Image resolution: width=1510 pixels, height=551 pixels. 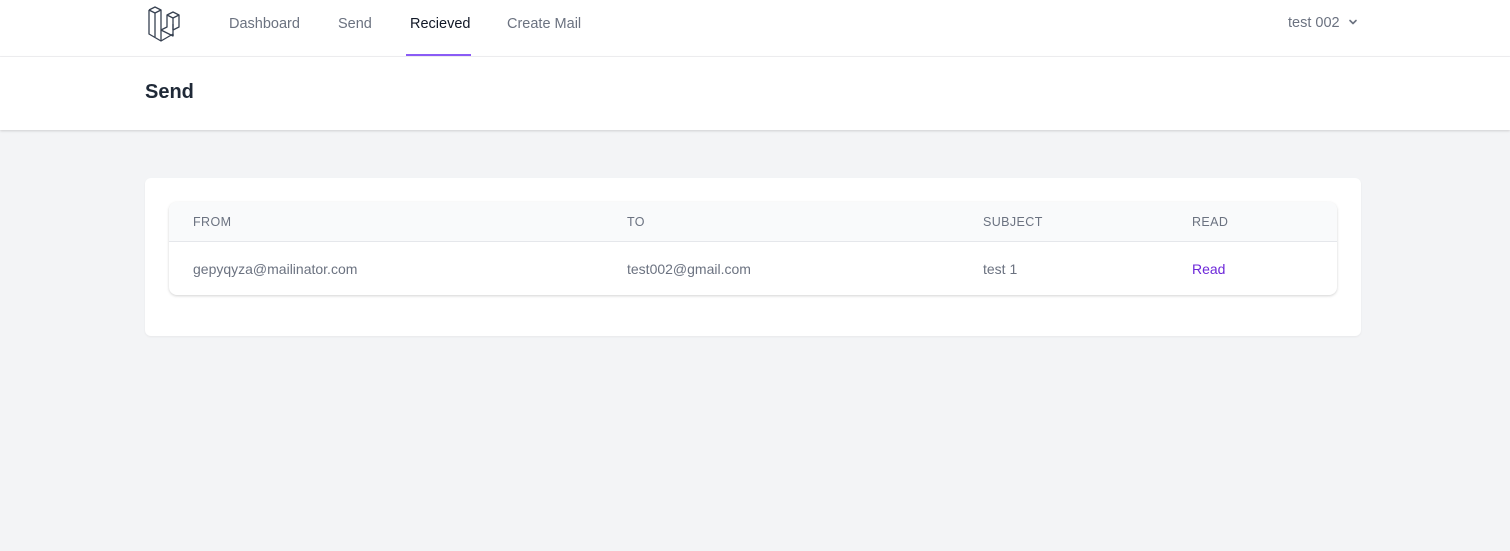 I want to click on column-header-to: TO, so click(x=636, y=222).